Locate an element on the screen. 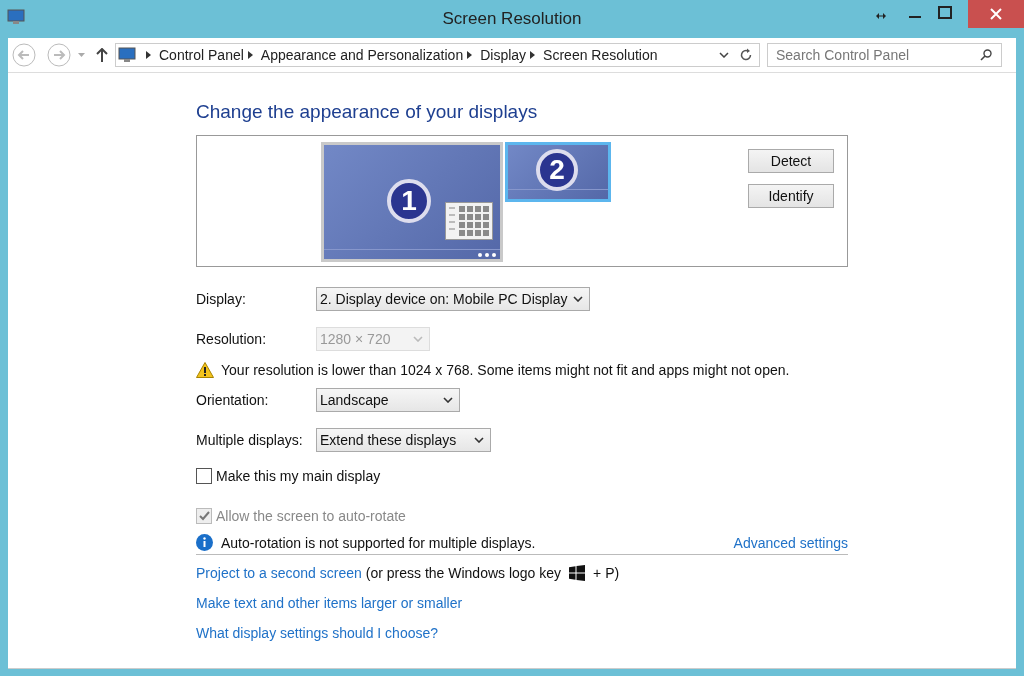 This screenshot has height=676, width=1024. more-icon is located at coordinates (487, 255).